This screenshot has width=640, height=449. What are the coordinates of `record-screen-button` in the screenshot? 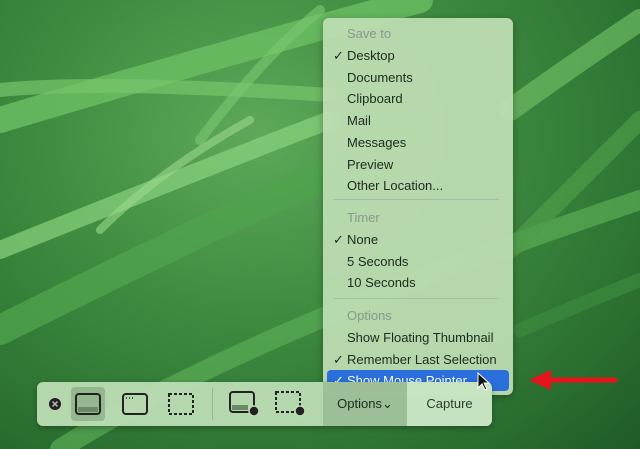 It's located at (245, 404).